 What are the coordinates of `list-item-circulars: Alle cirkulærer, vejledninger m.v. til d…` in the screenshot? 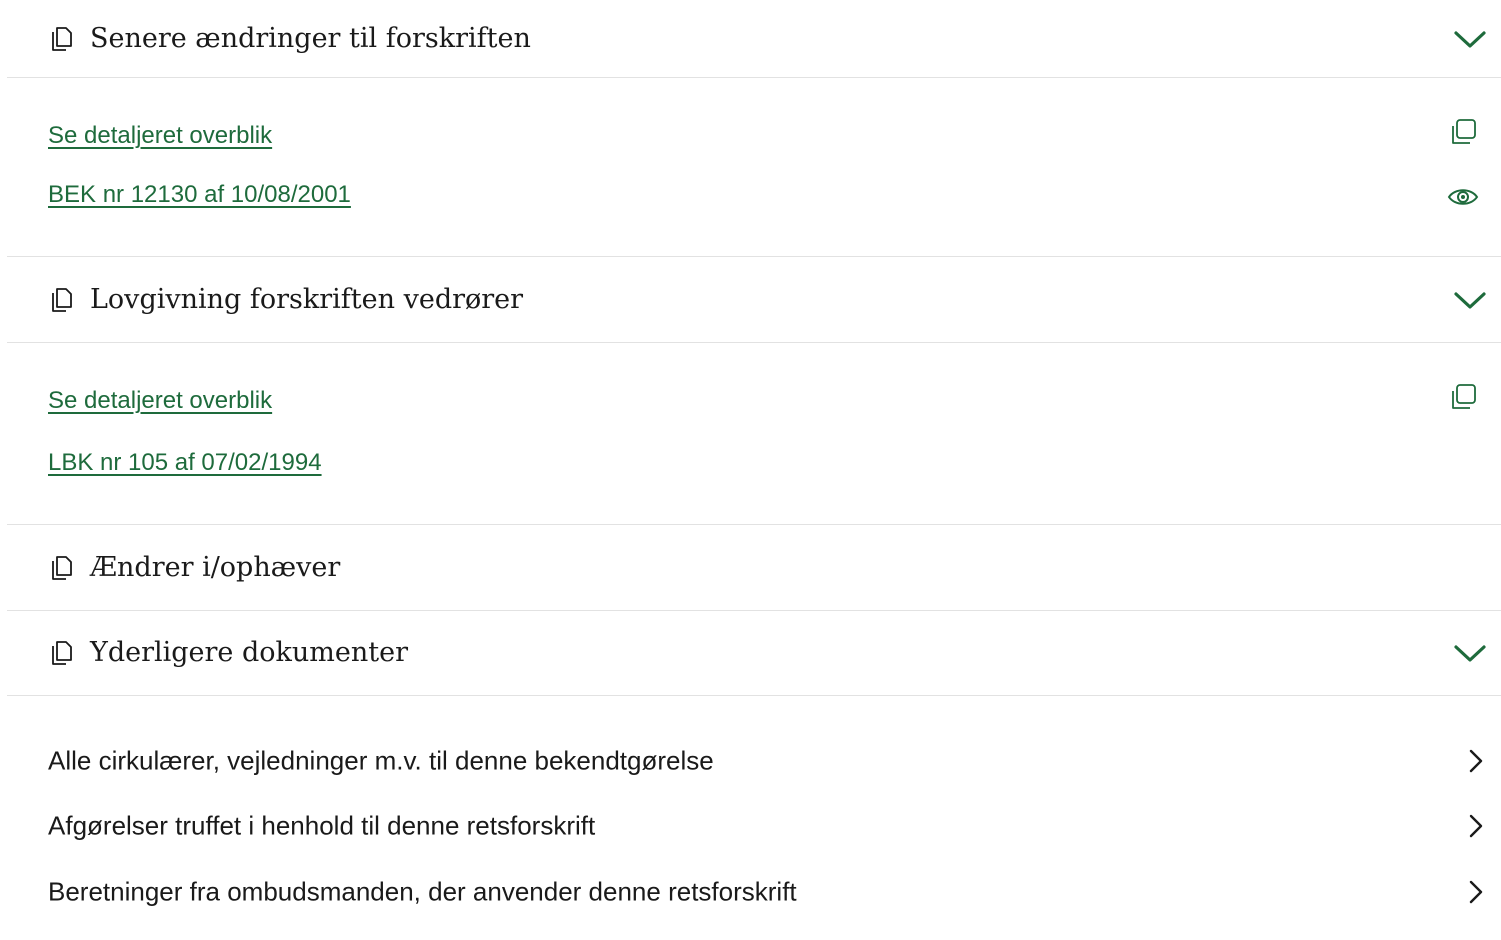 It's located at (768, 761).